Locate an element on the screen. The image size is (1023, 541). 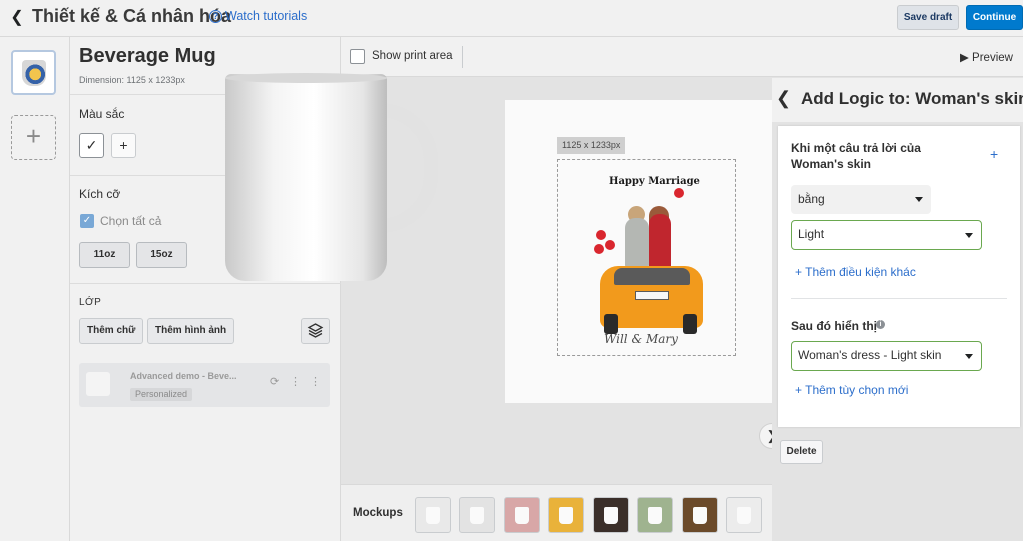
watch-tutorials-link: ? Watch tutorials is located at coordinates (258, 16).